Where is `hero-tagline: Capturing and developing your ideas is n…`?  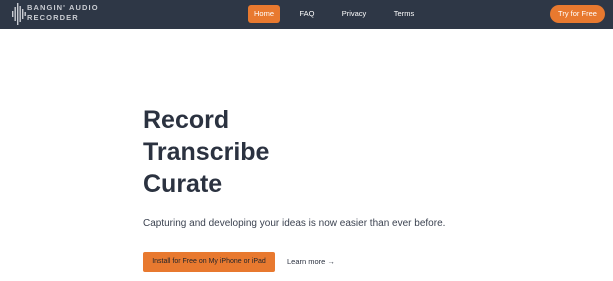
hero-tagline: Capturing and developing your ideas is n… is located at coordinates (294, 223).